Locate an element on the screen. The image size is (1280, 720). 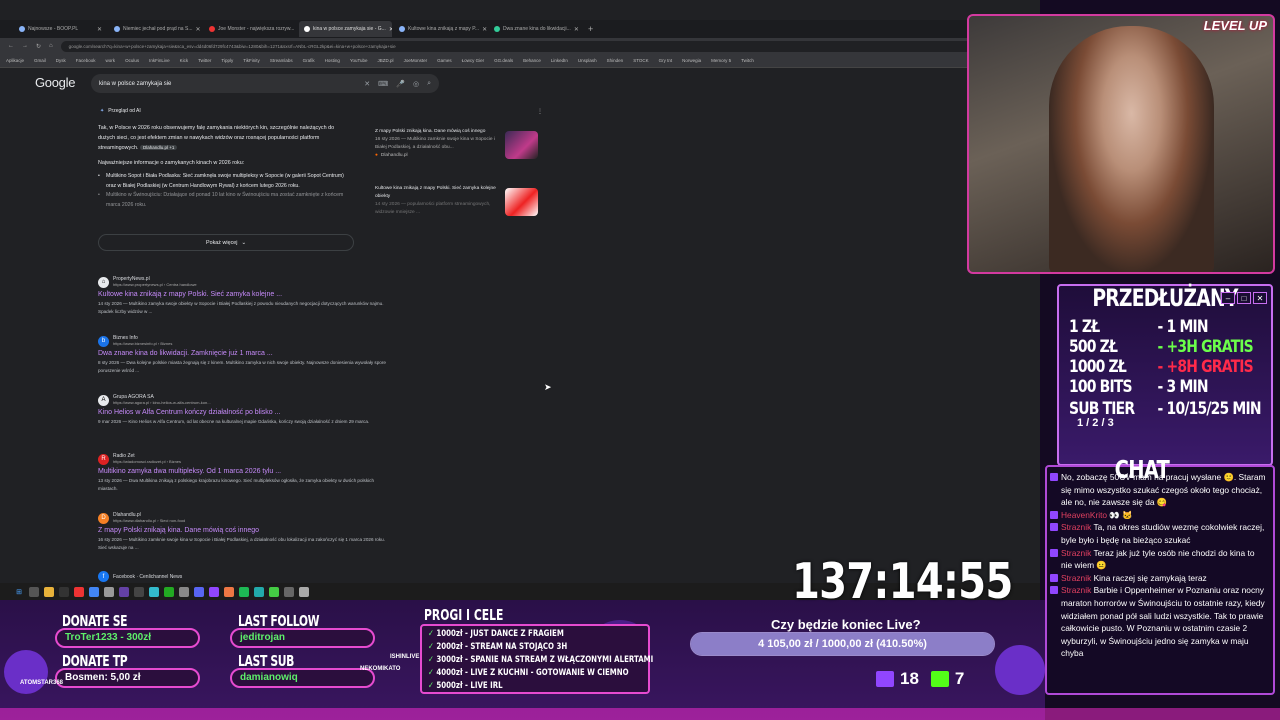
browser-tab: Najnowsze - BOOP.PL ✕ is located at coordinates (60, 29).